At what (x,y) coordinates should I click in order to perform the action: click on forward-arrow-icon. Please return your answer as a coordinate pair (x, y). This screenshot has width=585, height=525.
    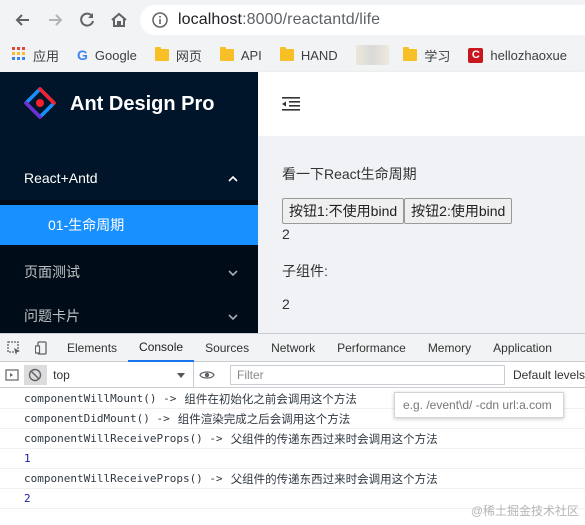
    Looking at the image, I should click on (55, 20).